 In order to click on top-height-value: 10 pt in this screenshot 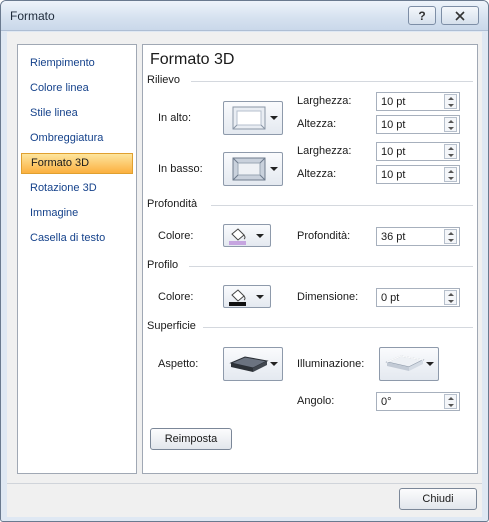, I will do `click(393, 125)`.